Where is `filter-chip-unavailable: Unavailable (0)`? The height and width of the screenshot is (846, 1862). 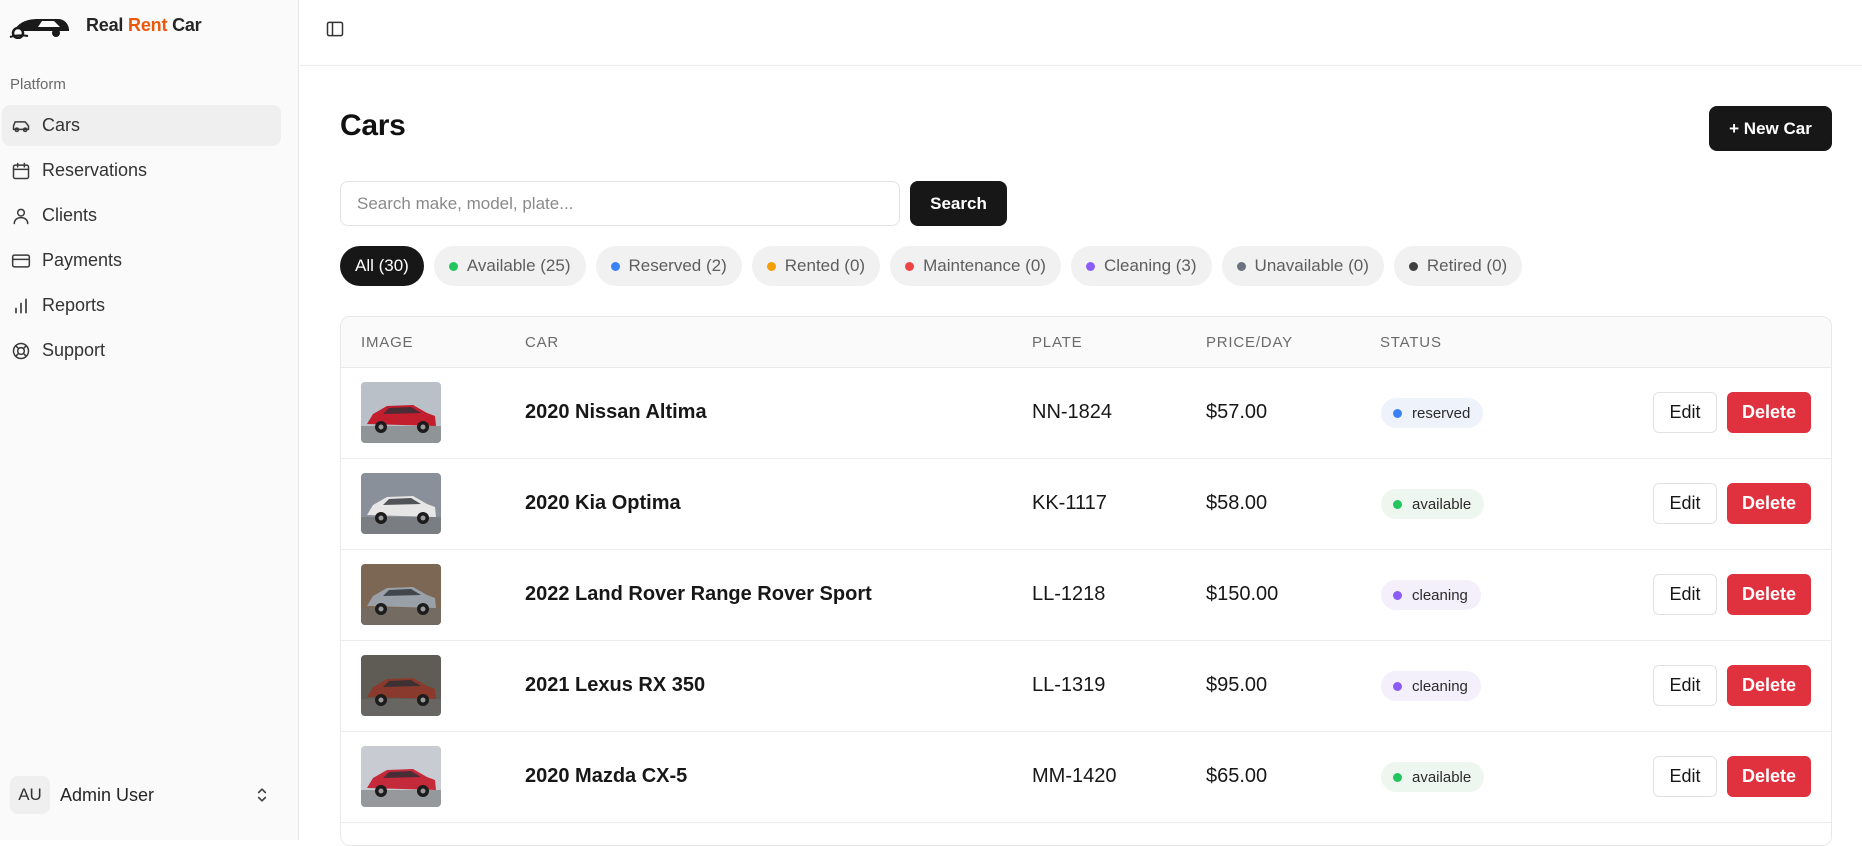 filter-chip-unavailable: Unavailable (0) is located at coordinates (1302, 266).